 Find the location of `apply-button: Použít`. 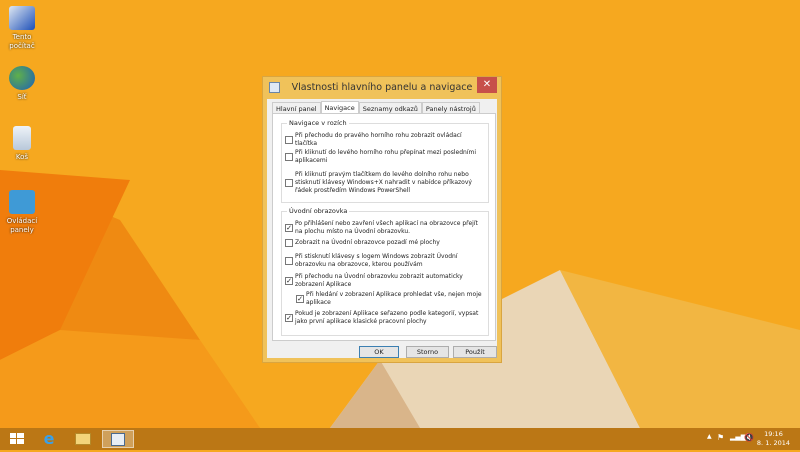

apply-button: Použít is located at coordinates (475, 352).